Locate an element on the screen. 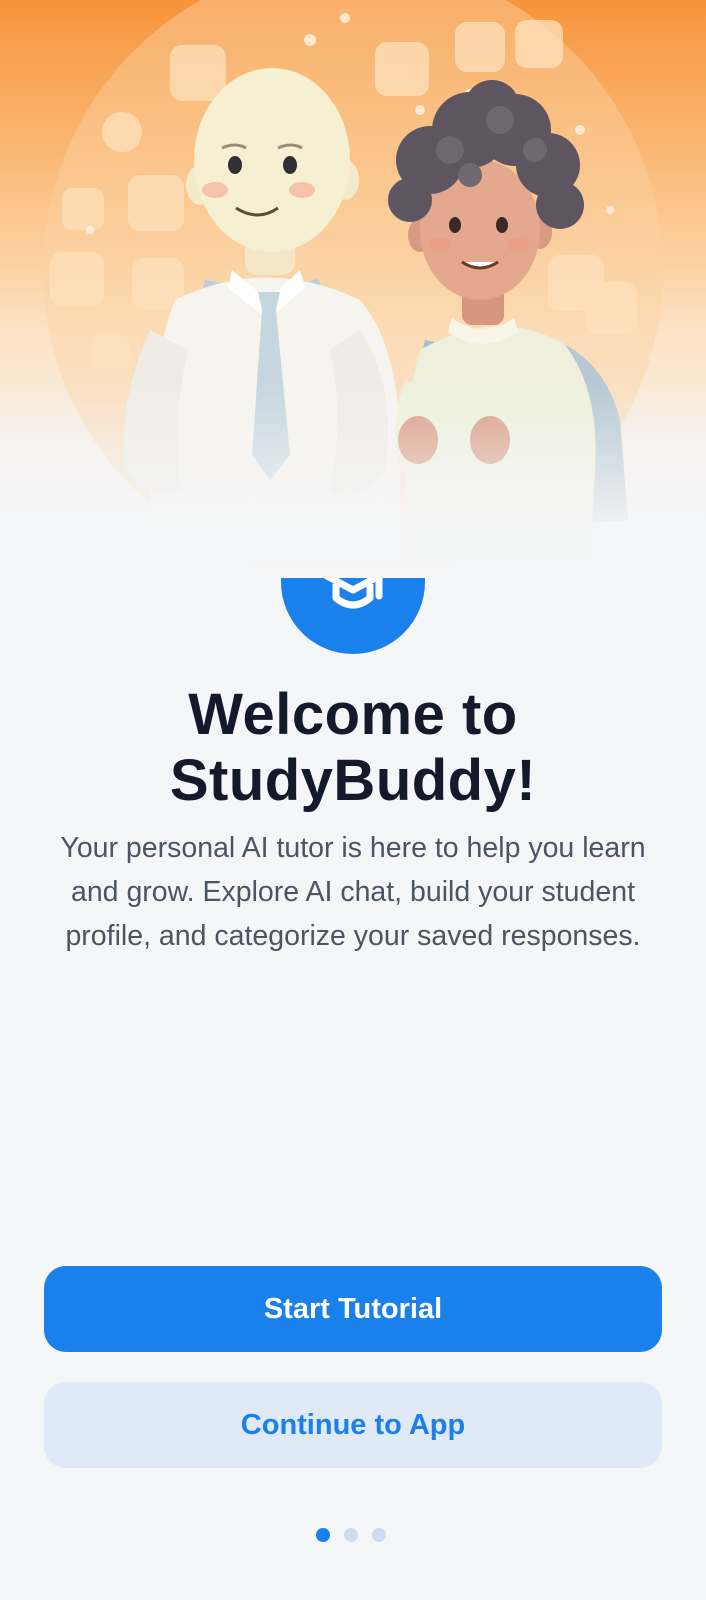 The width and height of the screenshot is (706, 1600). page-indicator is located at coordinates (354, 1535).